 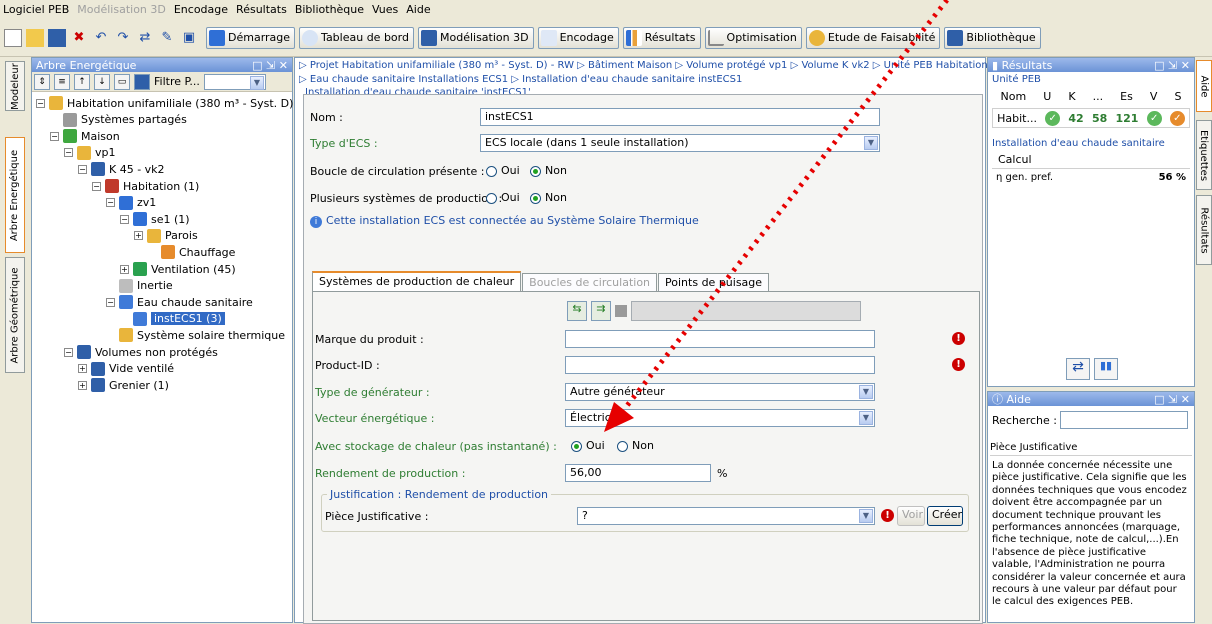 I want to click on results-column-header: U, so click(x=1047, y=98).